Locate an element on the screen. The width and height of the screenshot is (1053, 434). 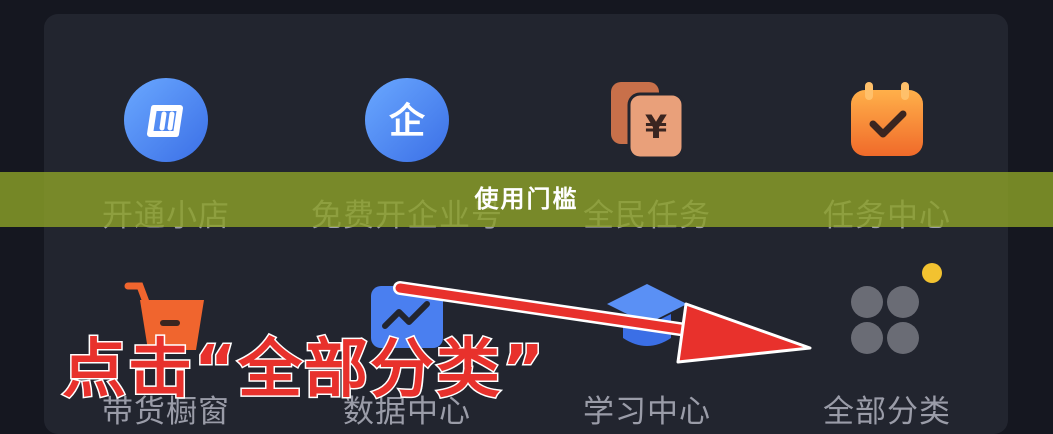
banner-text: 使用门槛 is located at coordinates (526, 199).